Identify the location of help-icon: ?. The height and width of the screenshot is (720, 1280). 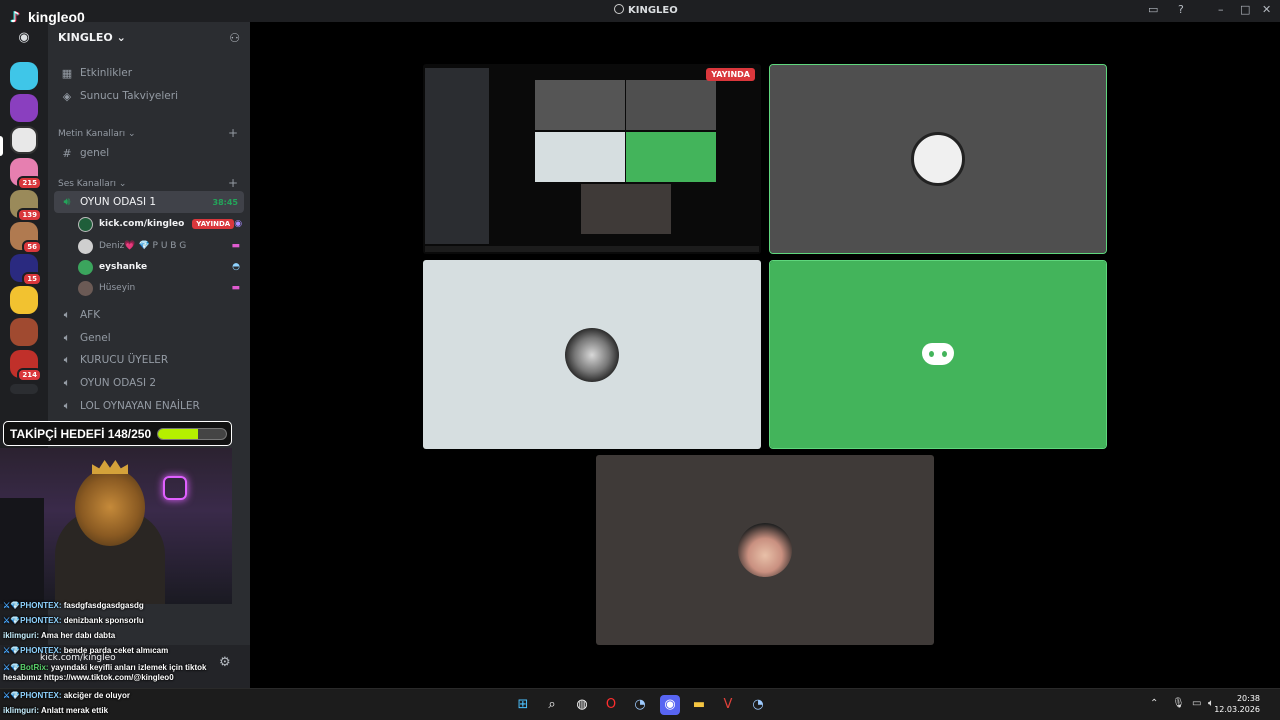
(1181, 9).